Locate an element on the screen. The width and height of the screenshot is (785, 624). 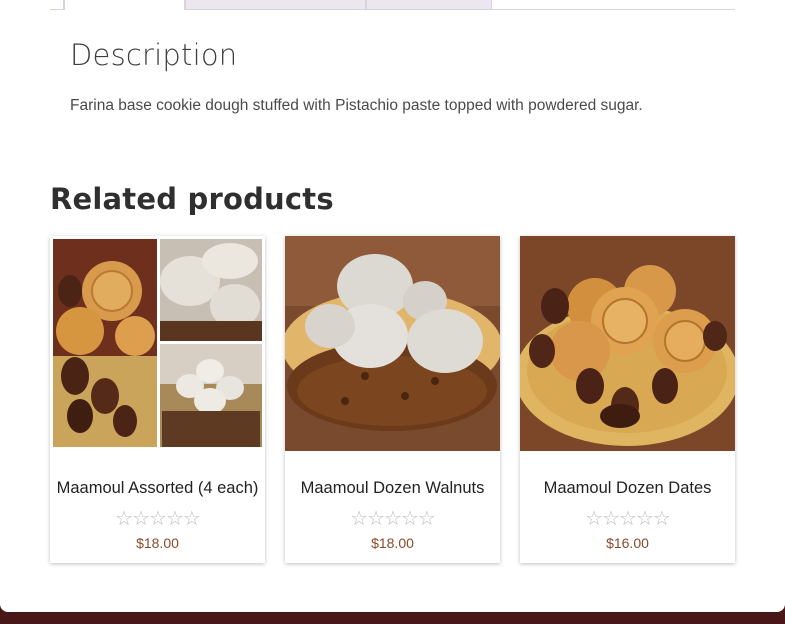
product-tabs is located at coordinates (392, 5).